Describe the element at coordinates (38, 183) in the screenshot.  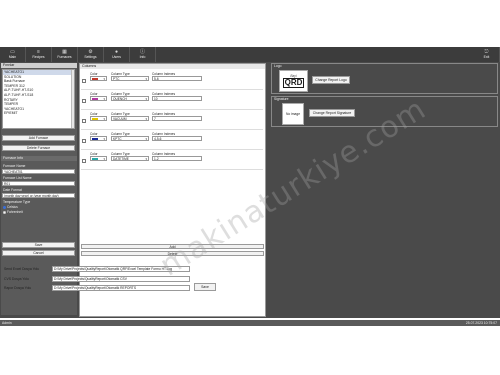
I see `furnace-list-name-input: R01` at that location.